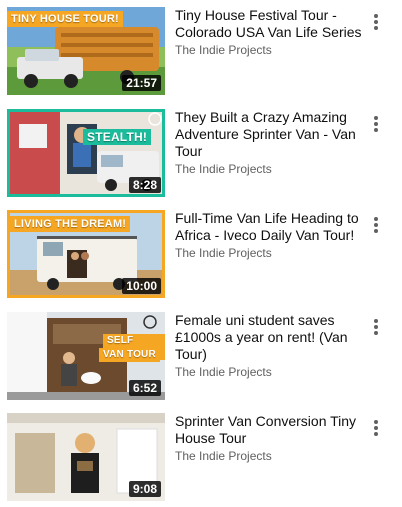  I want to click on thumbnail-banner: TINY HOUSE TOUR!, so click(65, 19).